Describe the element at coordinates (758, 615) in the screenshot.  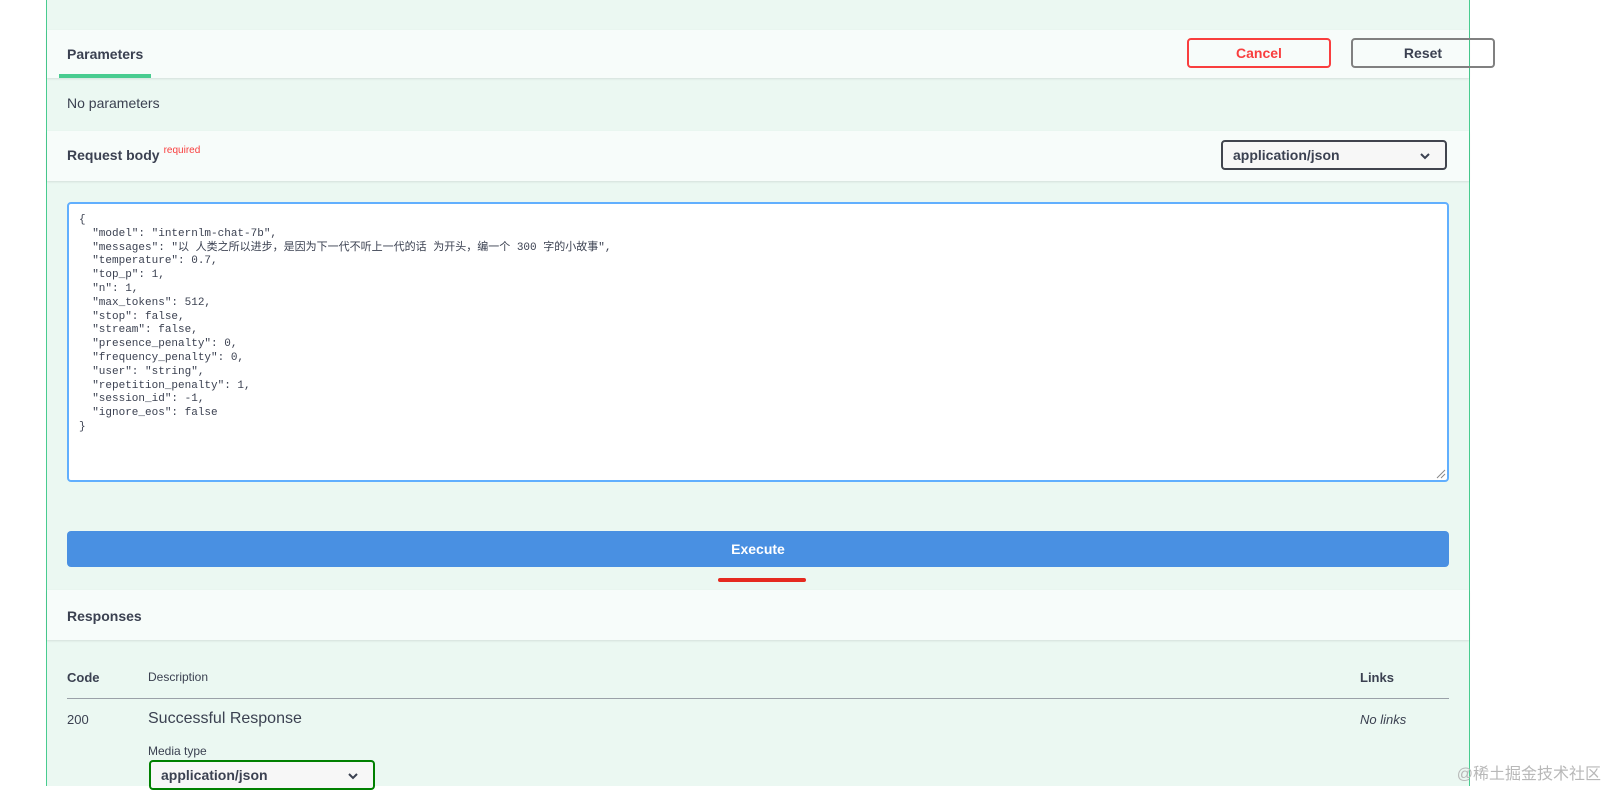
I see `responses-header: Responses` at that location.